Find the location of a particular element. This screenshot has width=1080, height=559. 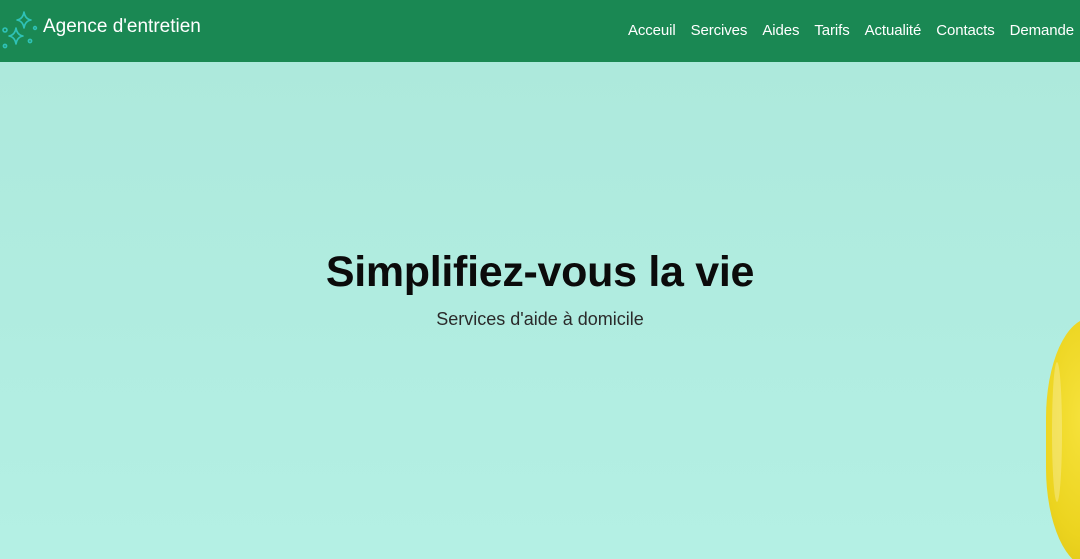

brand-logo-link: Agence d'entretien is located at coordinates (100, 29).